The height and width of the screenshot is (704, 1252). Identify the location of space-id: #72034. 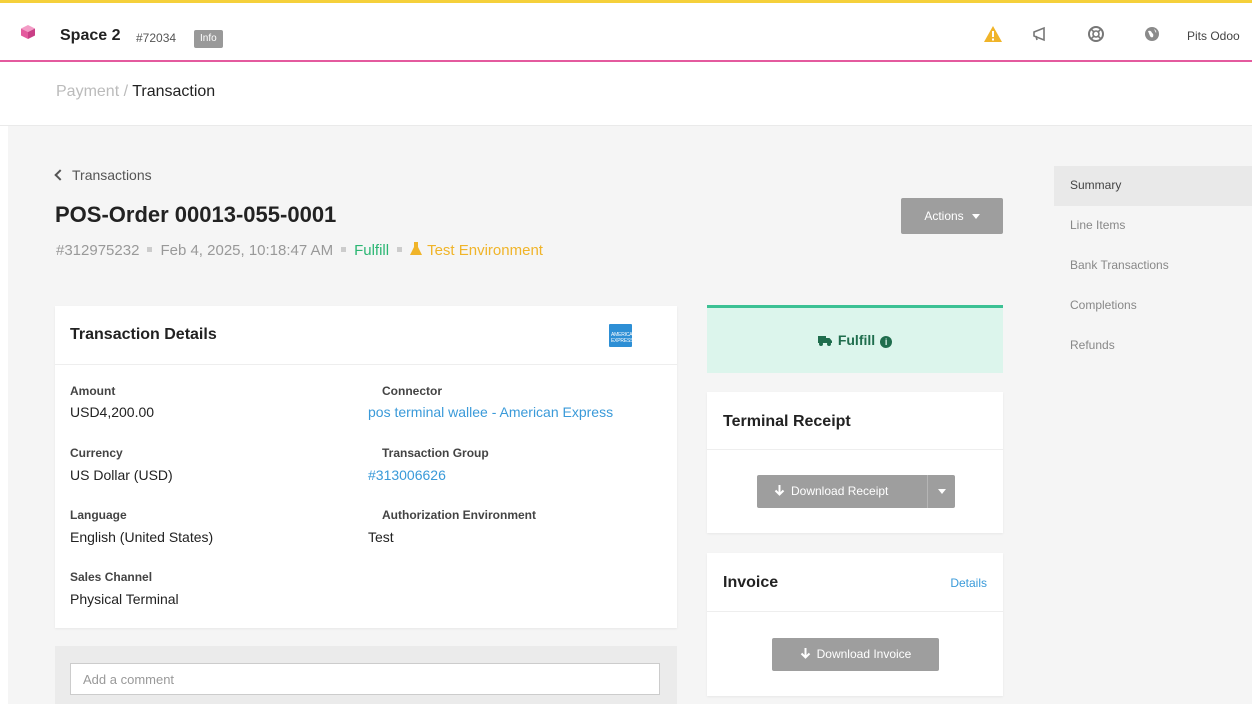
(156, 38).